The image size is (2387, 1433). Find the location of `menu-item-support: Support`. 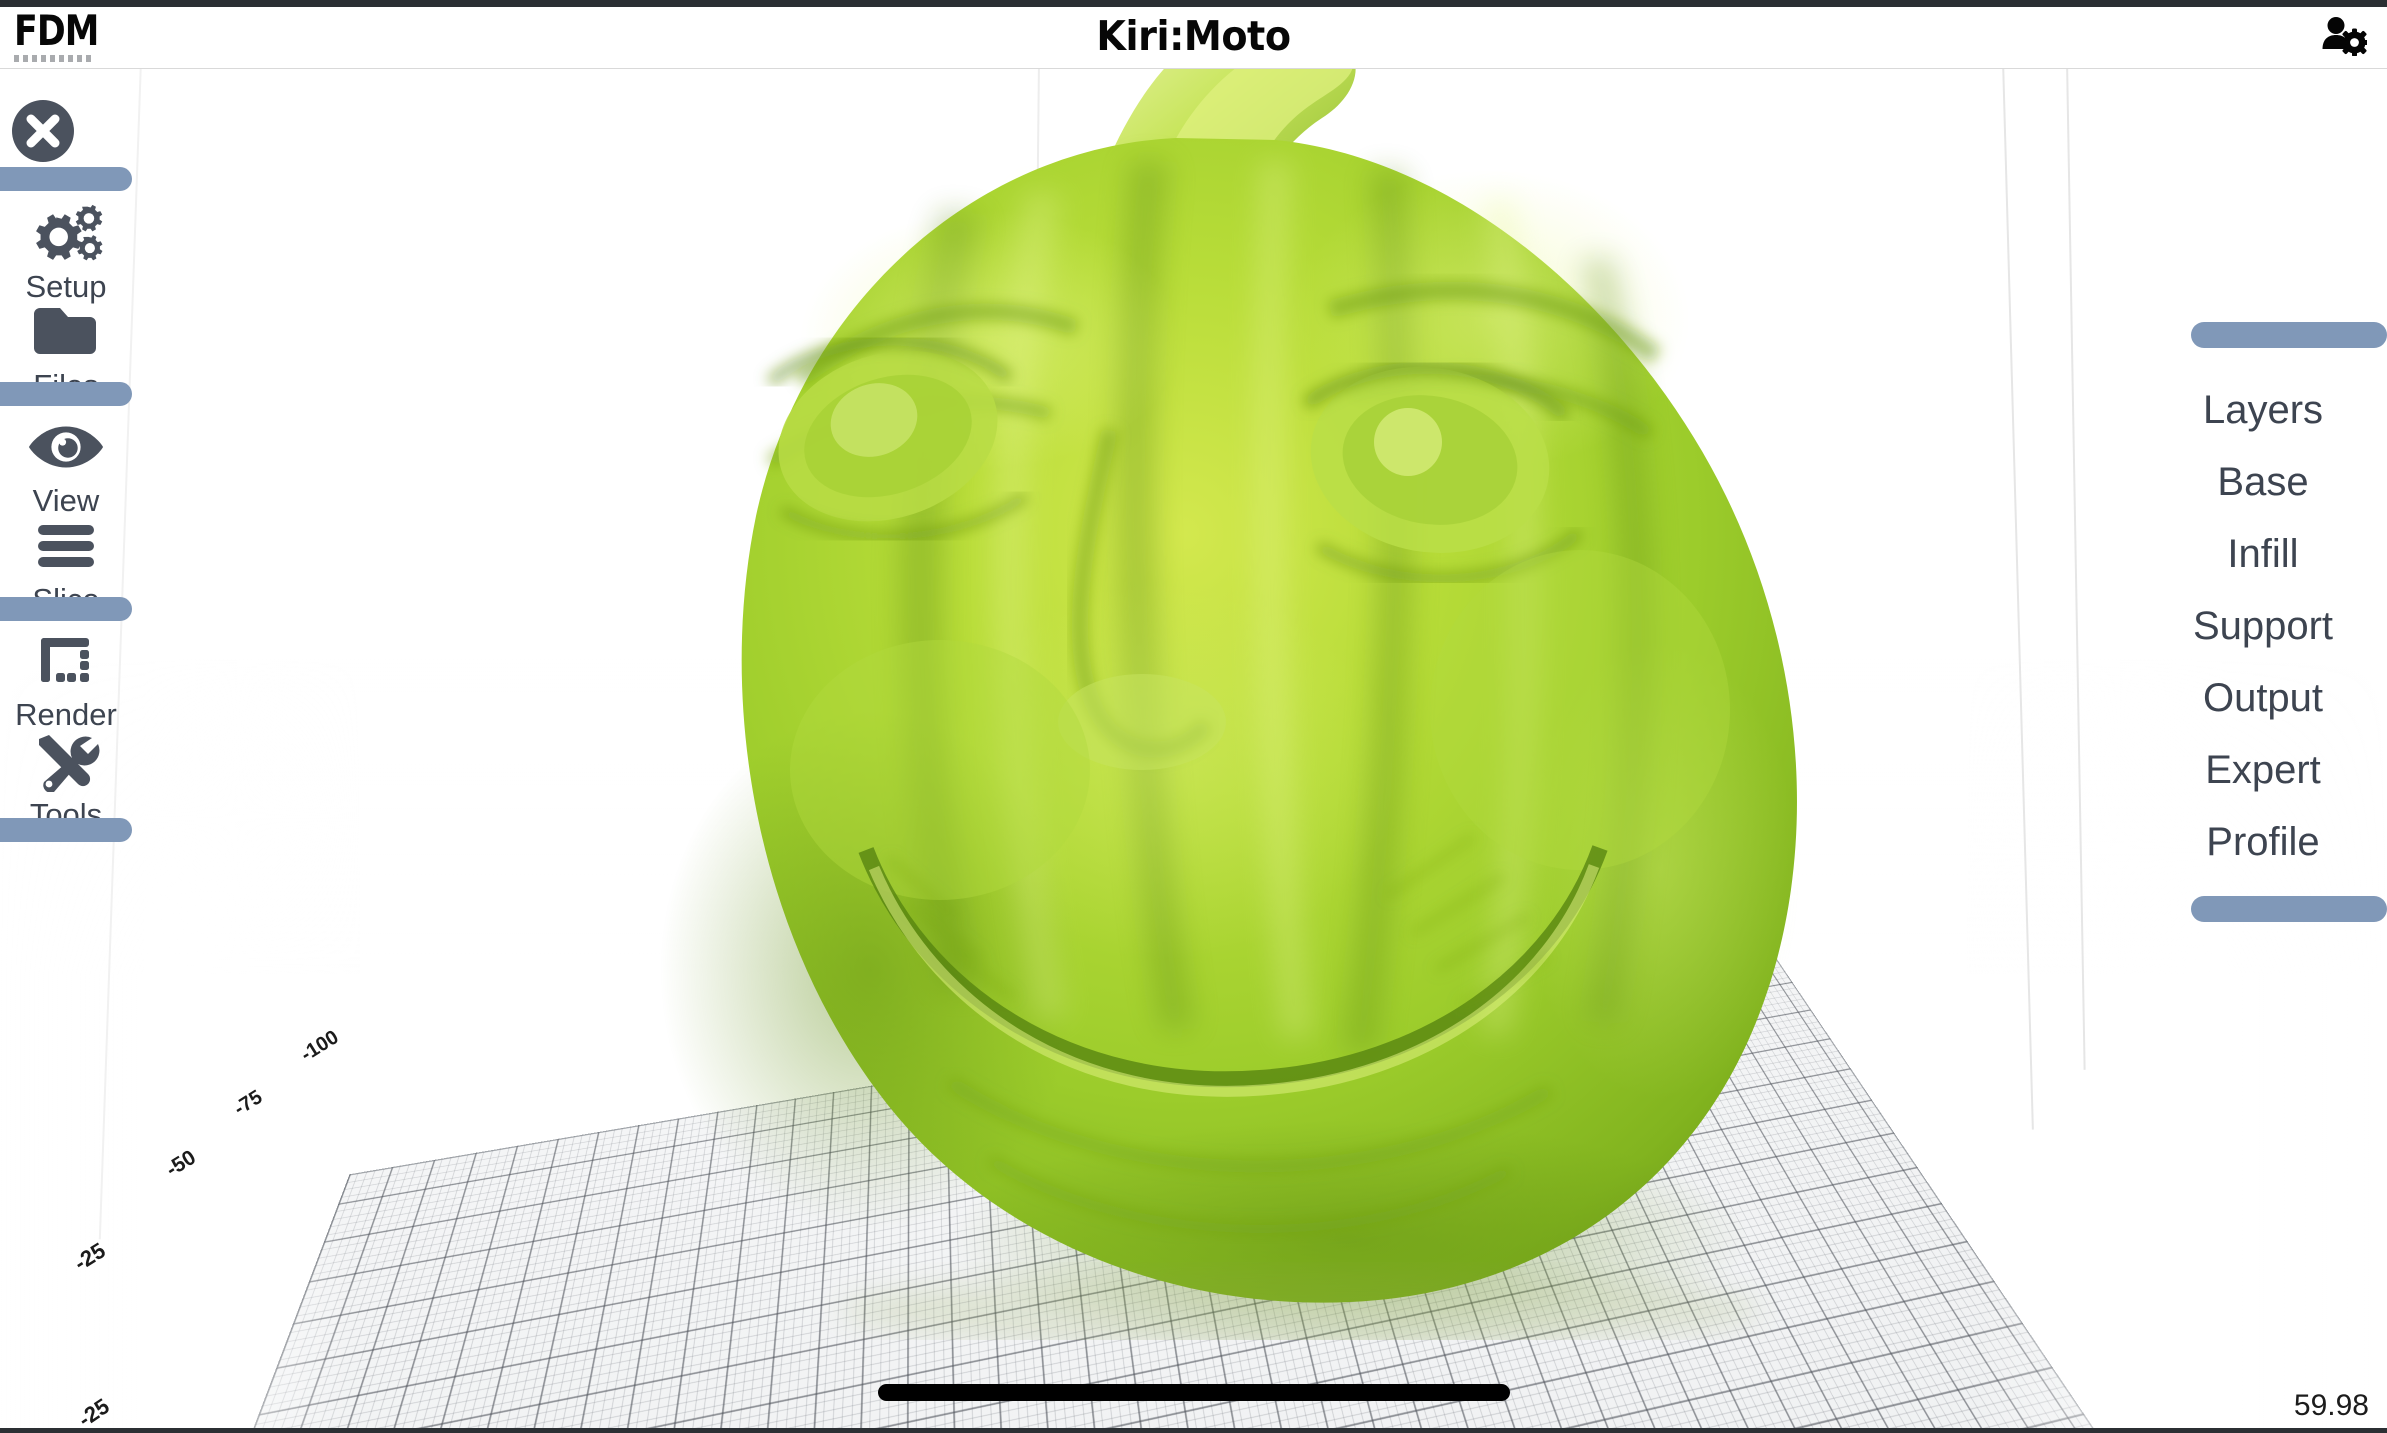

menu-item-support: Support is located at coordinates (2267, 626).